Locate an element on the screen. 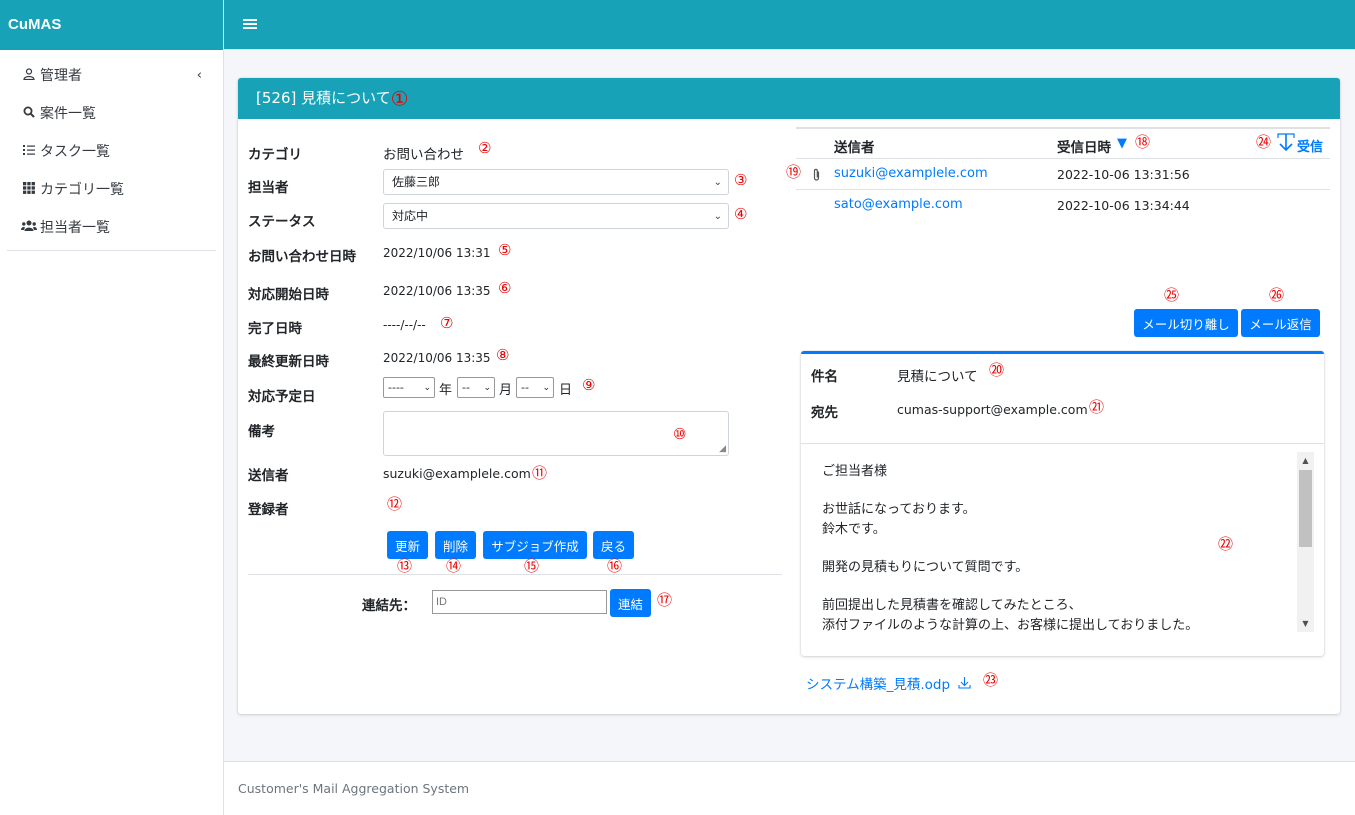 The width and height of the screenshot is (1355, 815). link-id-input is located at coordinates (519, 602).